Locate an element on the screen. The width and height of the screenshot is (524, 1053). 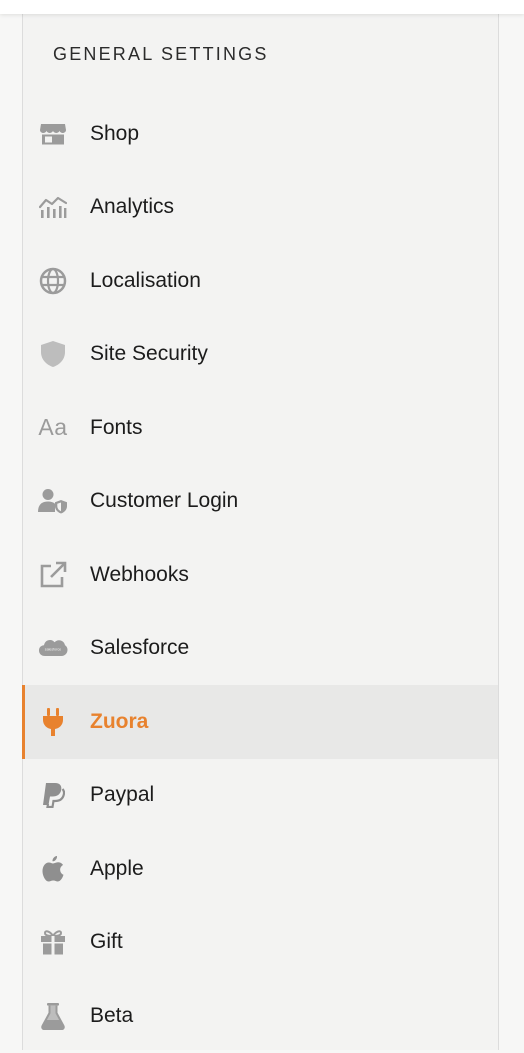
globe-icon is located at coordinates (53, 281).